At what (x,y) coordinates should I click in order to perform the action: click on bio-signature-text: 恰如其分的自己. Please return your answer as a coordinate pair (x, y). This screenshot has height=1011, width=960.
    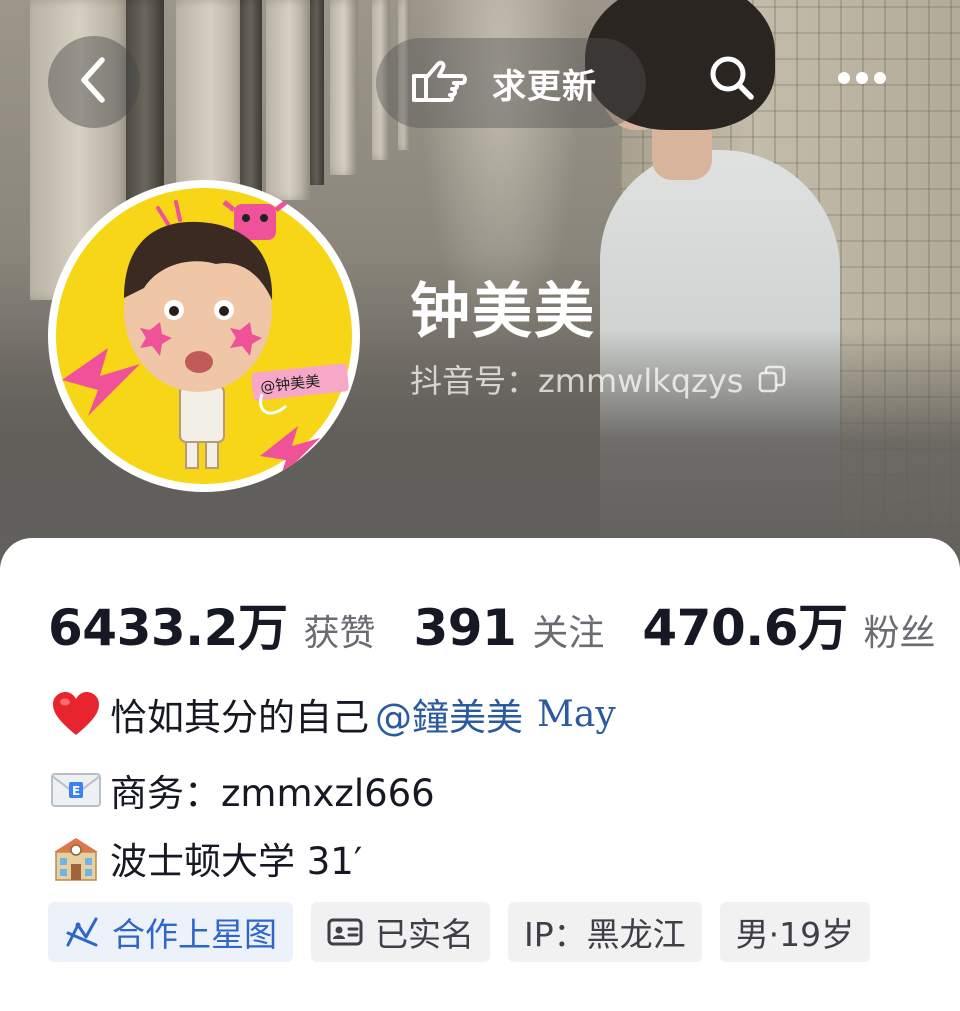
    Looking at the image, I should click on (239, 717).